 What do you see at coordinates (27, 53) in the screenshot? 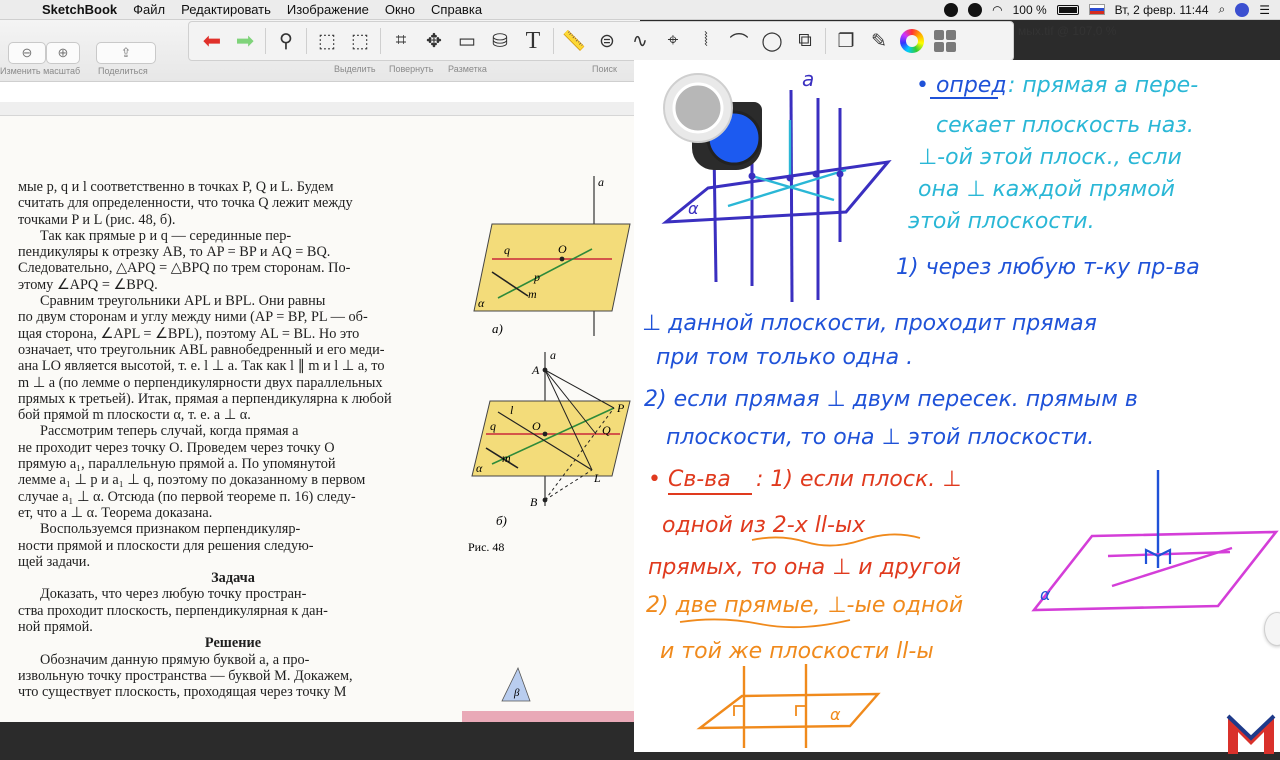
I see `zoom-out-button: ⊖` at bounding box center [27, 53].